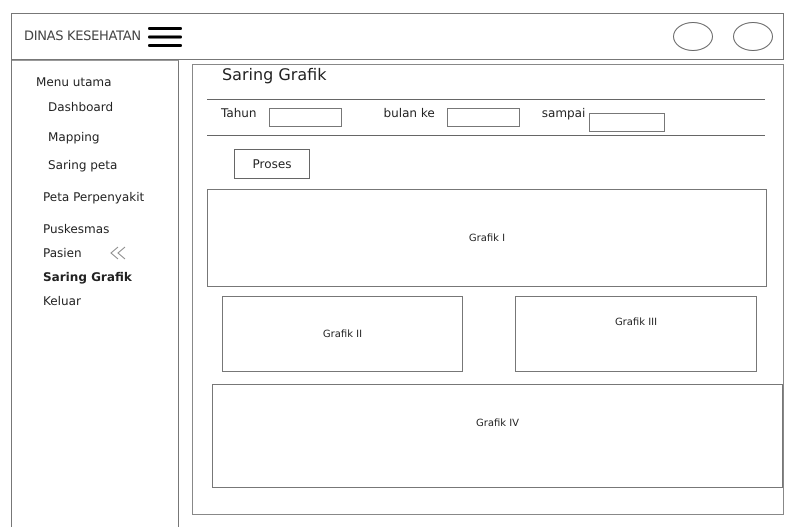 This screenshot has width=796, height=527. What do you see at coordinates (498, 423) in the screenshot?
I see `chart-label: Grafik IV` at bounding box center [498, 423].